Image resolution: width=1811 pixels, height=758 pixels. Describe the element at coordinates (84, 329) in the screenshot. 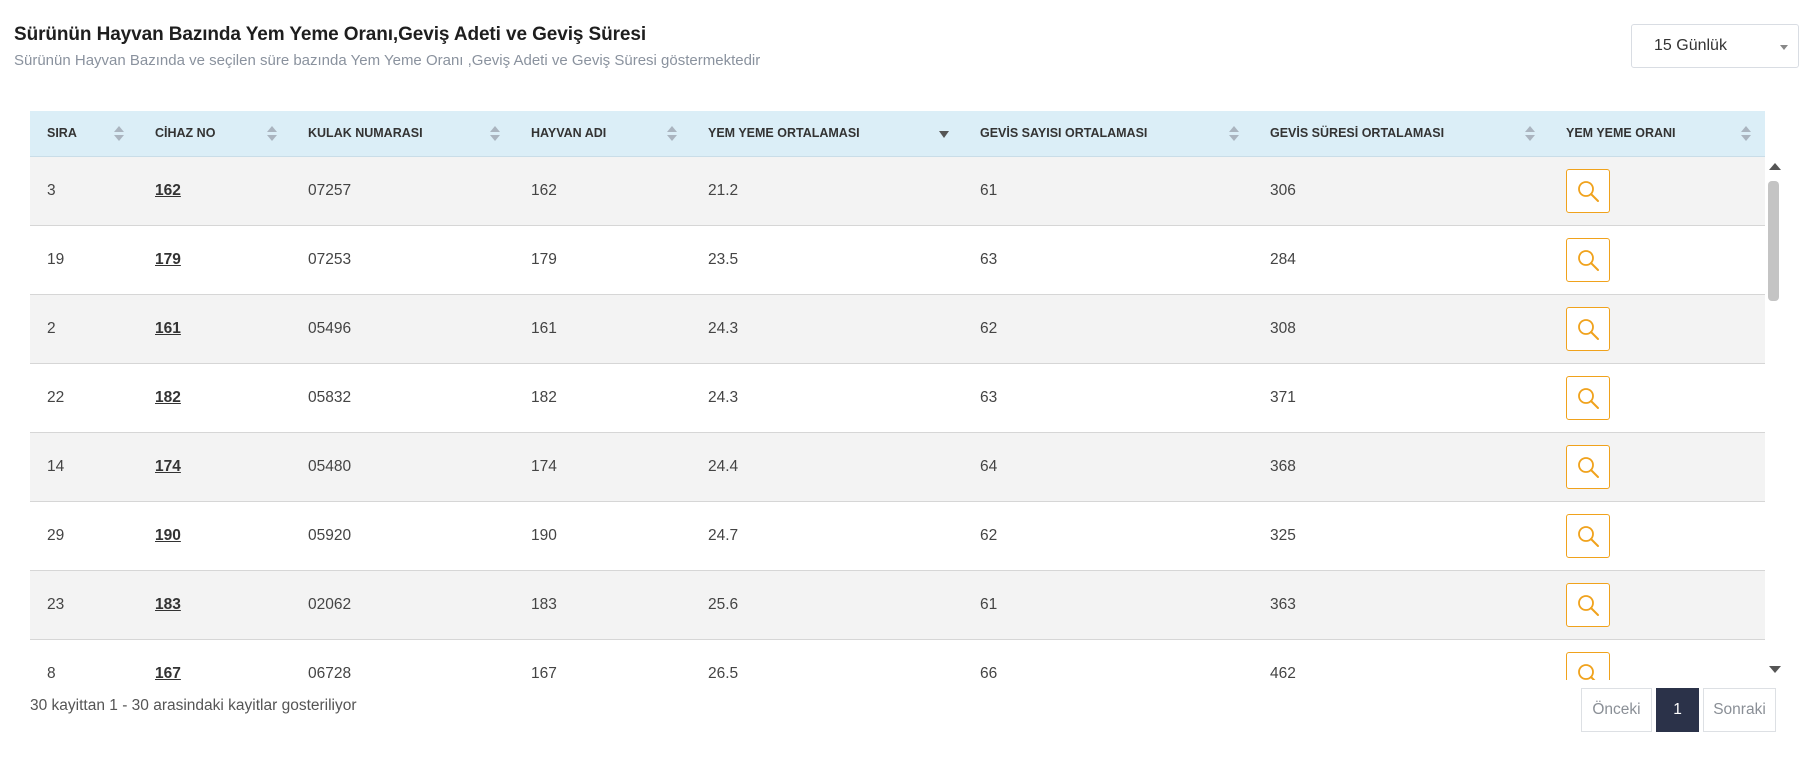

I see `sira-cell: 2` at that location.